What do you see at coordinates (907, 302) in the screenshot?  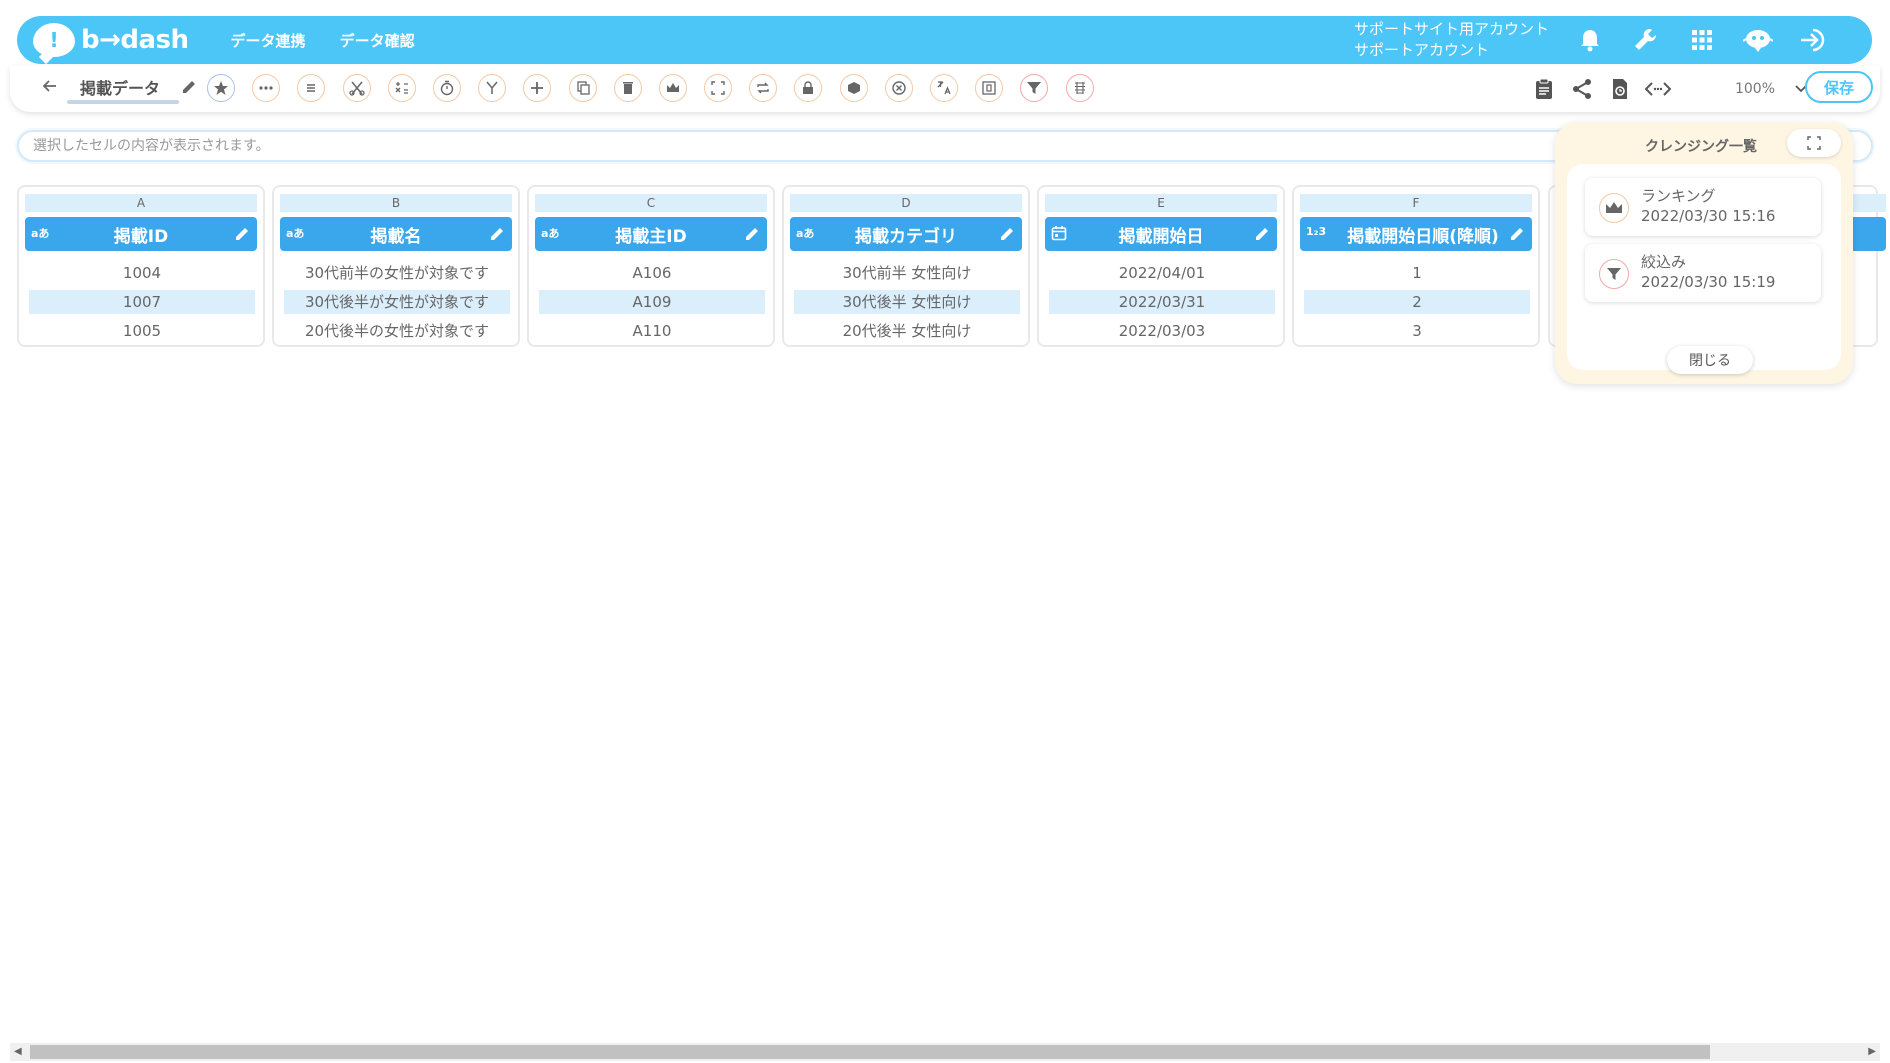 I see `table-cell: 30代後半 女性向け` at bounding box center [907, 302].